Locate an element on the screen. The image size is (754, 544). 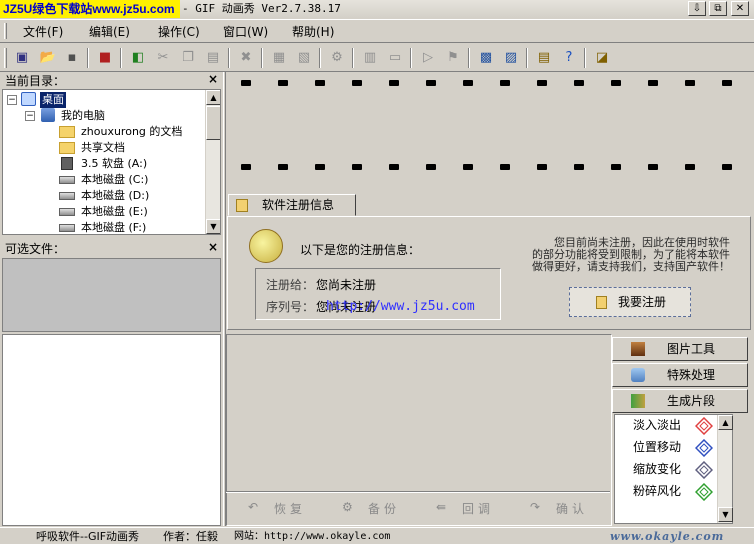
copy-icon: ❐ is located at coordinates (188, 58).